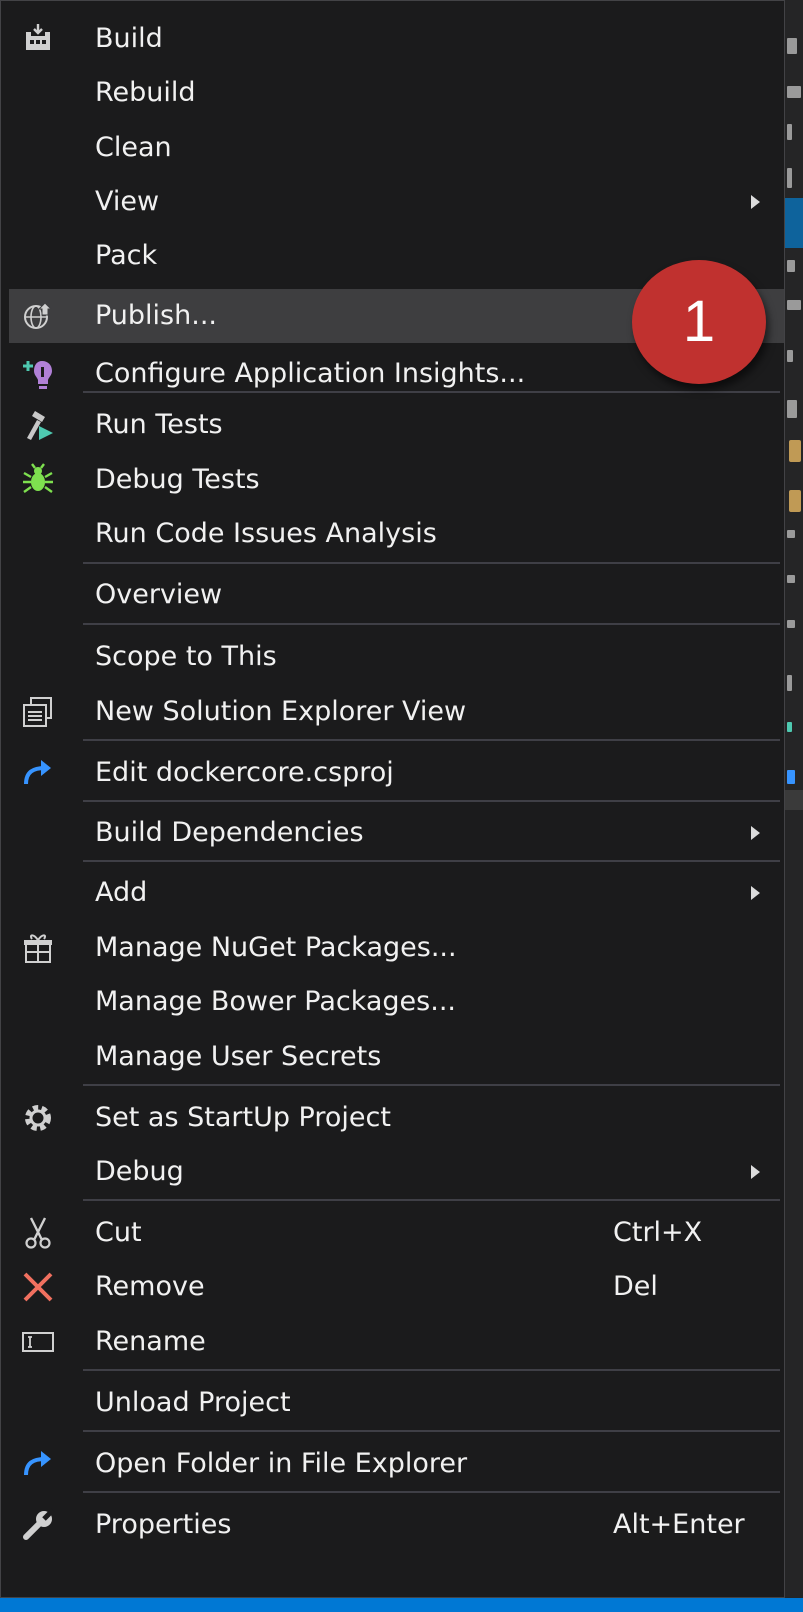 The width and height of the screenshot is (803, 1612). What do you see at coordinates (37, 375) in the screenshot?
I see `application-insights-icon` at bounding box center [37, 375].